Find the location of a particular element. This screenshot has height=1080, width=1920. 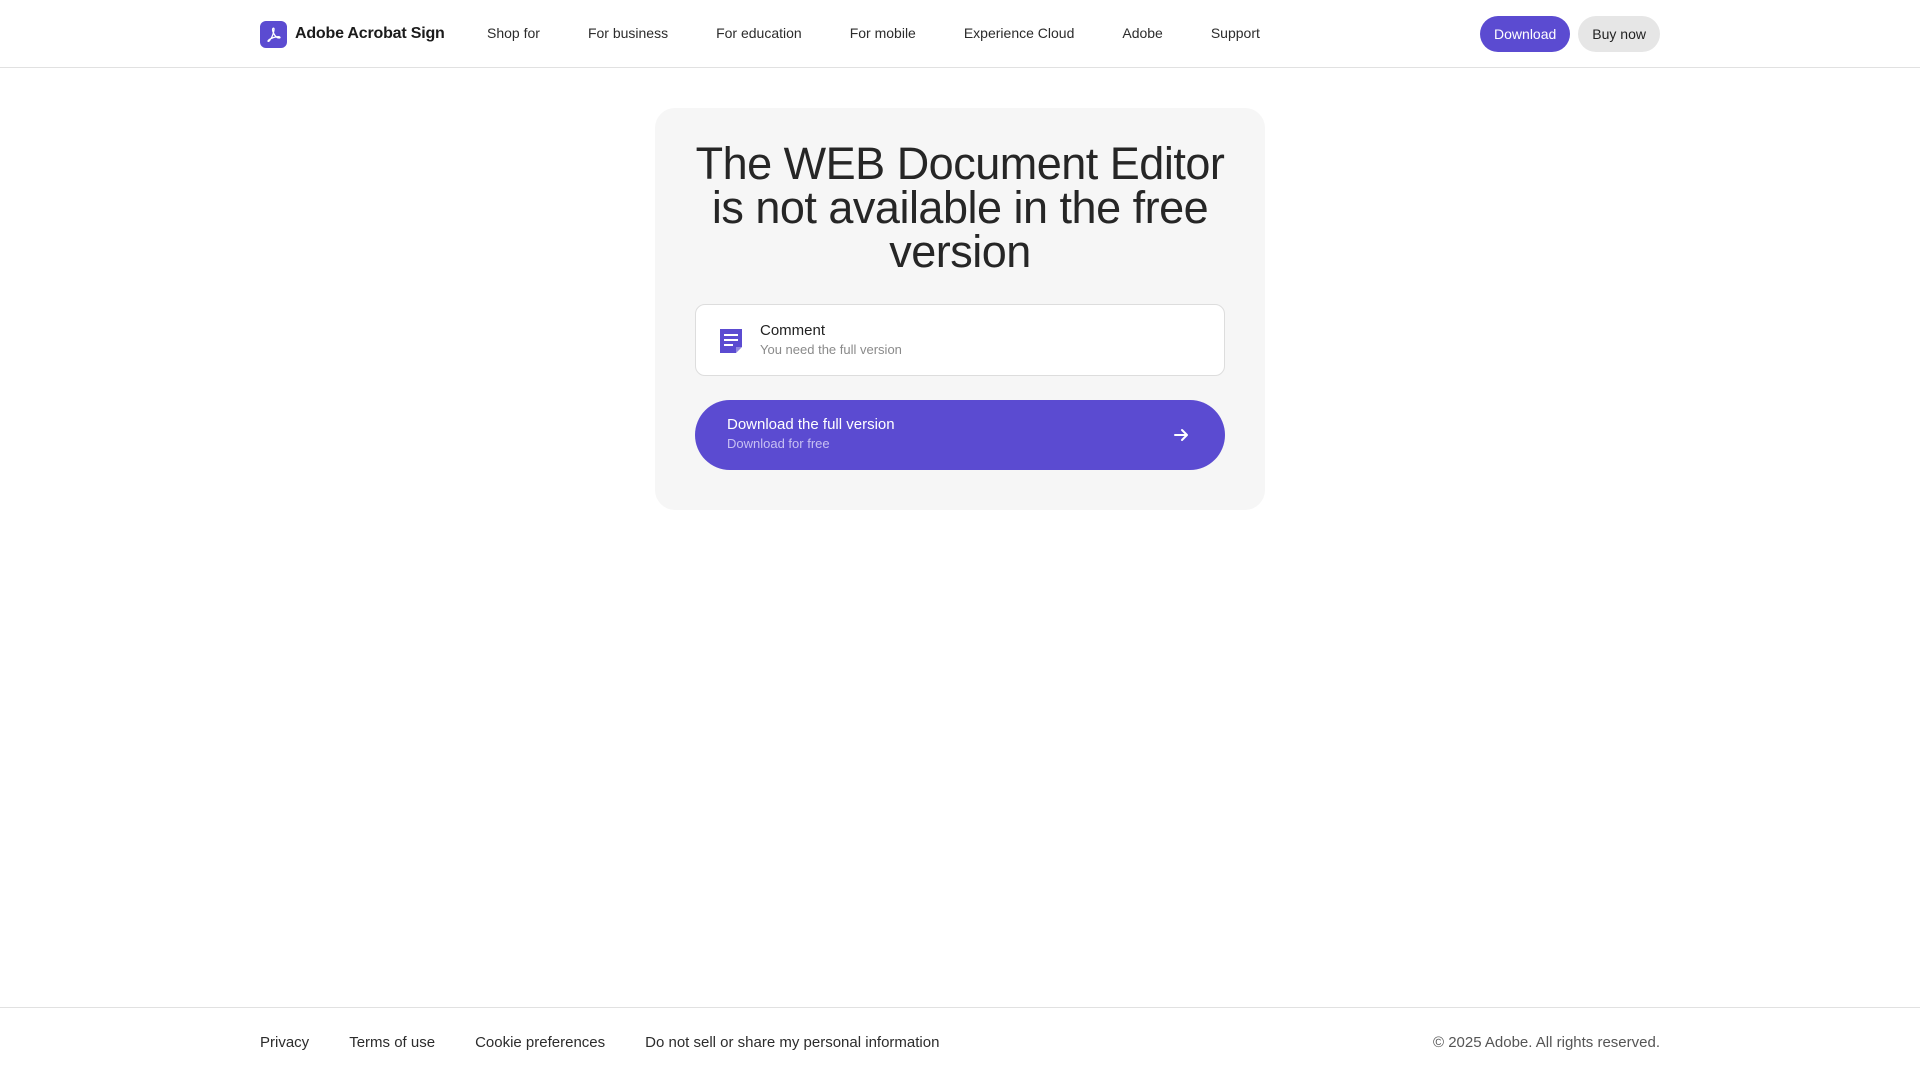

footer-link-privacy: Privacy is located at coordinates (284, 1042).